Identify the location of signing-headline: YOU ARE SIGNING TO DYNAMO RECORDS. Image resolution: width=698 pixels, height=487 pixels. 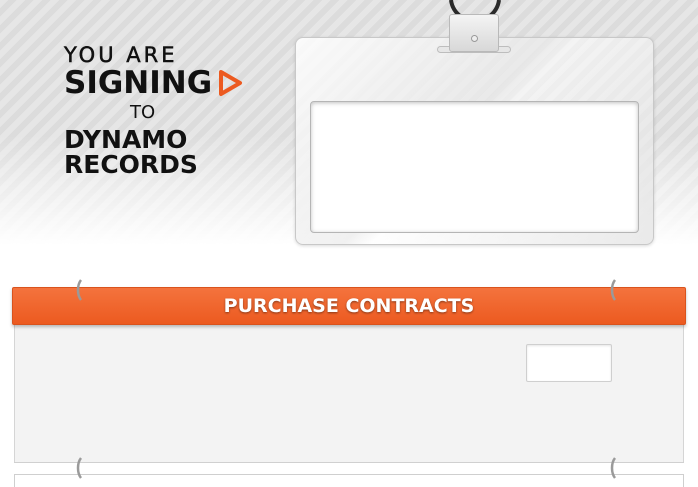
(179, 110).